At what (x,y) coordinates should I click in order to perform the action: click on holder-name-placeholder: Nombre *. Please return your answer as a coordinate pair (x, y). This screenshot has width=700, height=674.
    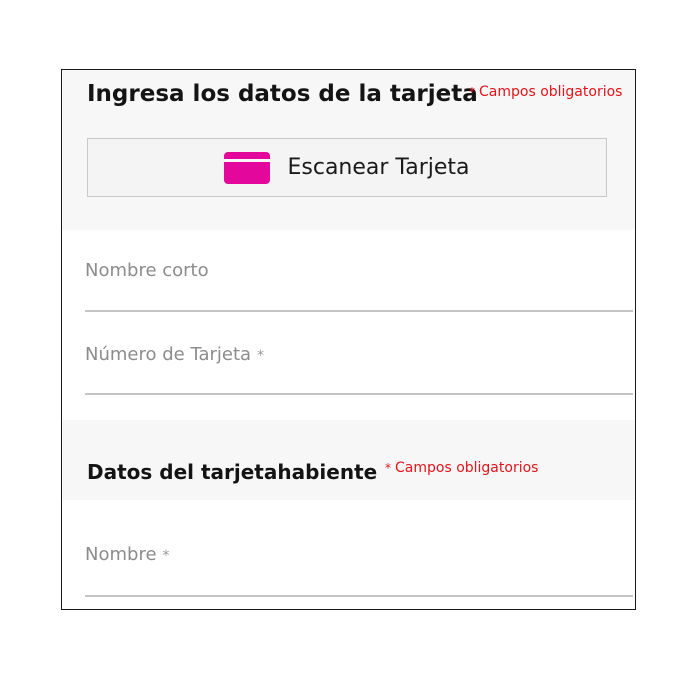
    Looking at the image, I should click on (127, 554).